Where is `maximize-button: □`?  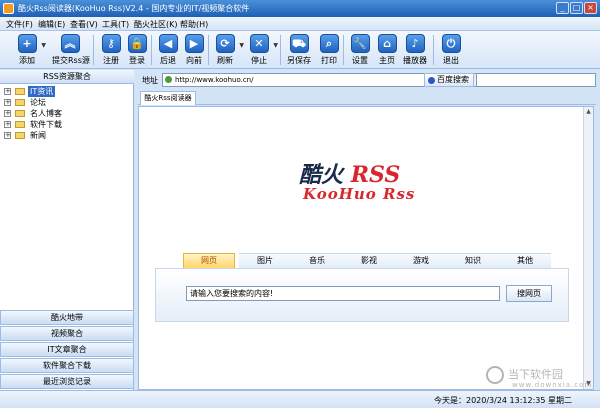
maximize-button: □ is located at coordinates (576, 8).